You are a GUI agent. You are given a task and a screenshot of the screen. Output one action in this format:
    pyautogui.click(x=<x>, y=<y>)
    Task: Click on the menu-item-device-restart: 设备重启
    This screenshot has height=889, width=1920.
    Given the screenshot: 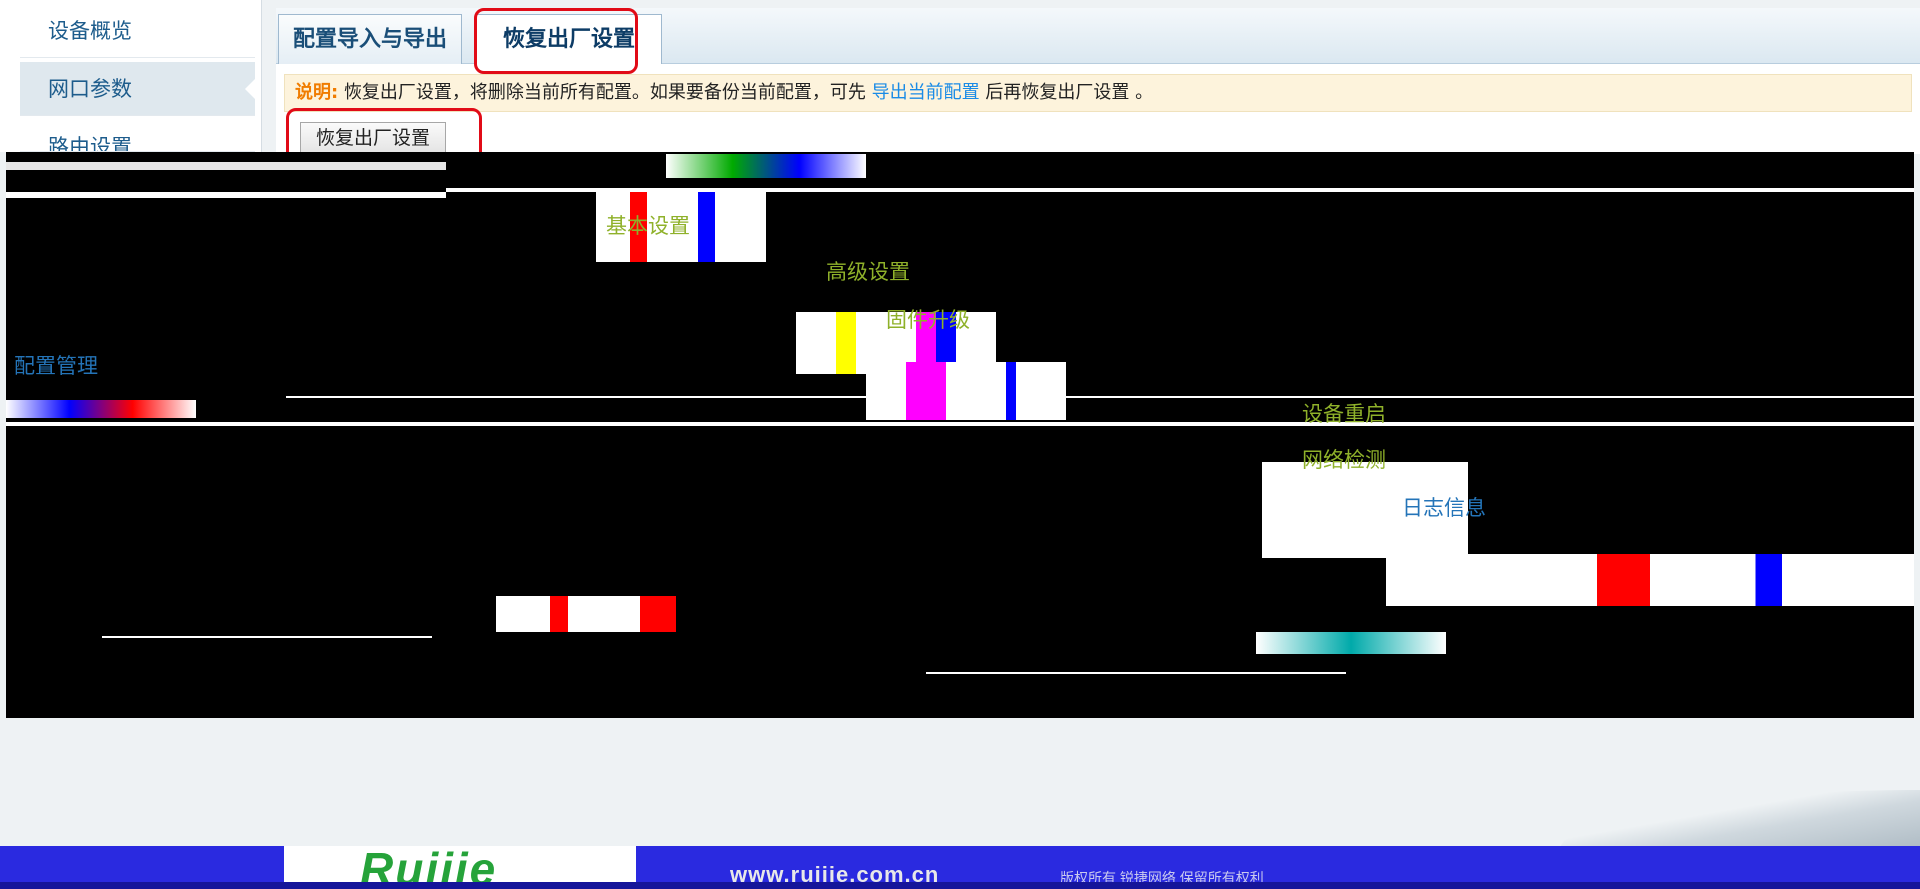 What is the action you would take?
    pyautogui.click(x=1344, y=413)
    